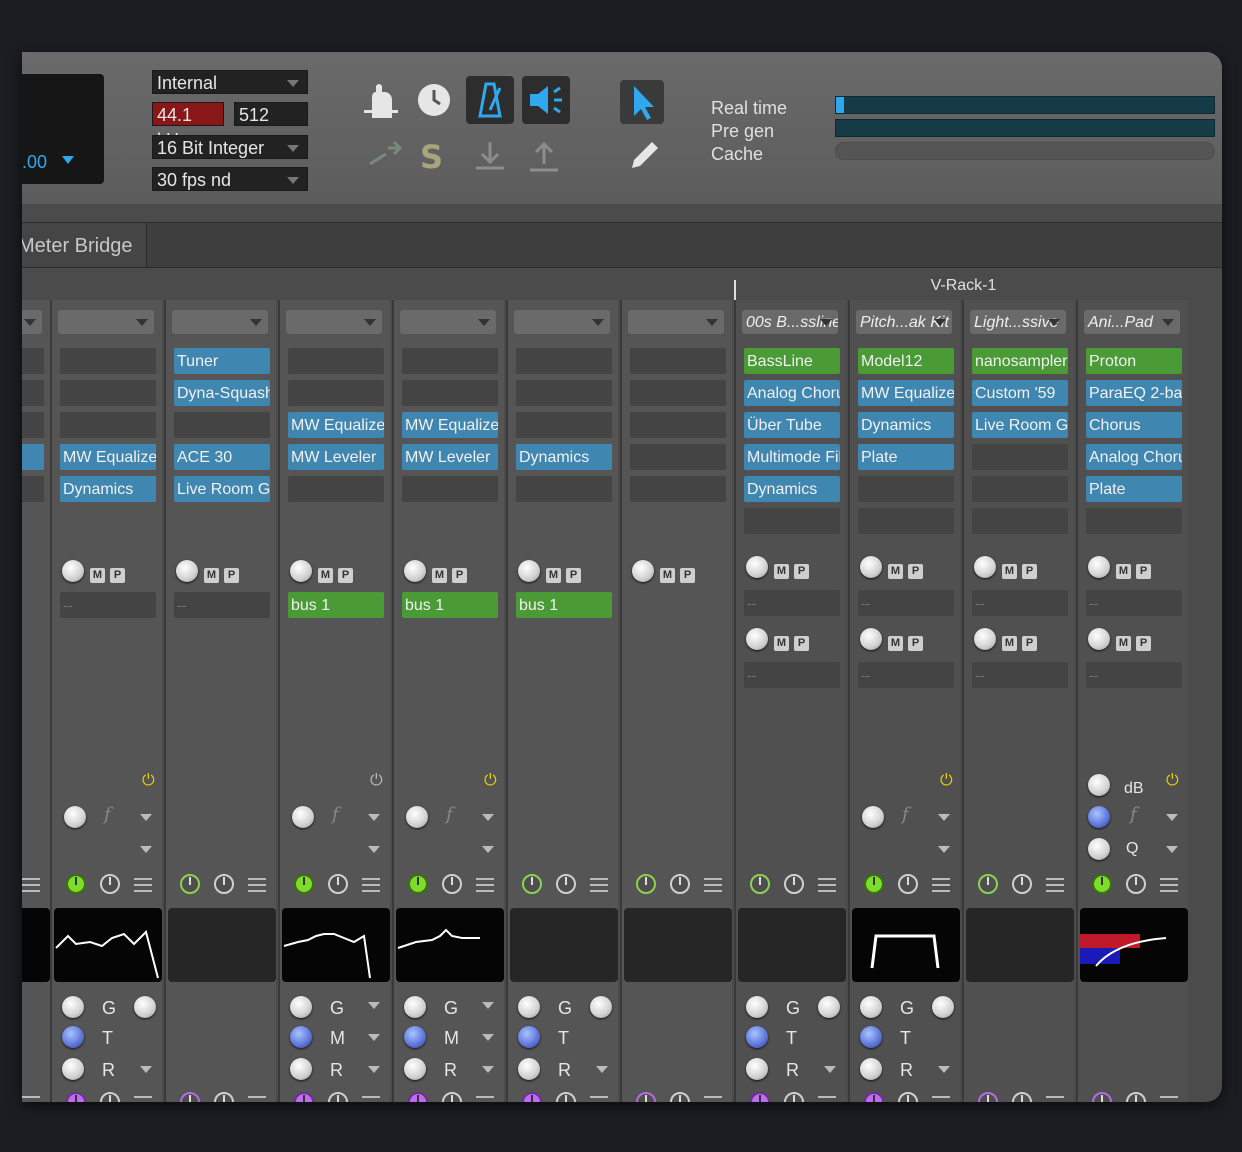 The image size is (1242, 1152). Describe the element at coordinates (792, 457) in the screenshot. I see `fx-slot: Multimode Fil` at that location.